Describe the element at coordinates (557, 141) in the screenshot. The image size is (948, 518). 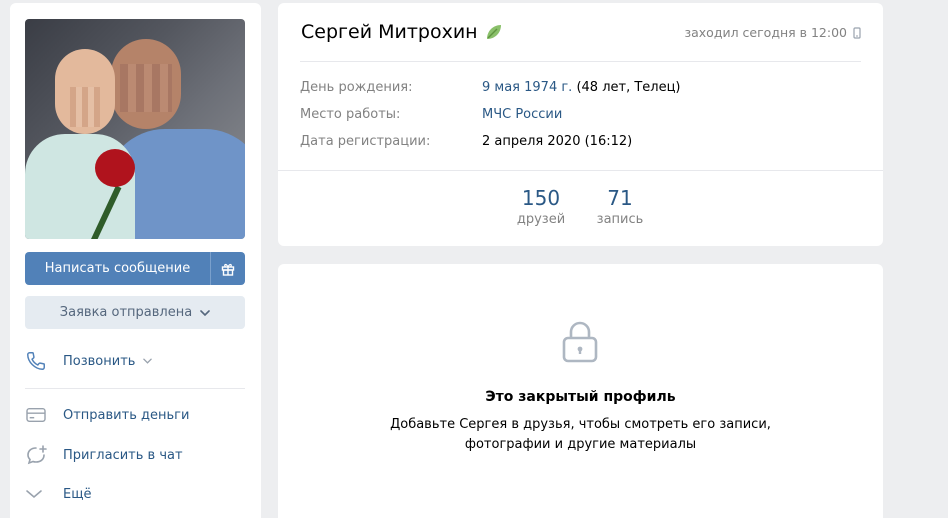
I see `info-value: 2 апреля 2020 (16:12)` at that location.